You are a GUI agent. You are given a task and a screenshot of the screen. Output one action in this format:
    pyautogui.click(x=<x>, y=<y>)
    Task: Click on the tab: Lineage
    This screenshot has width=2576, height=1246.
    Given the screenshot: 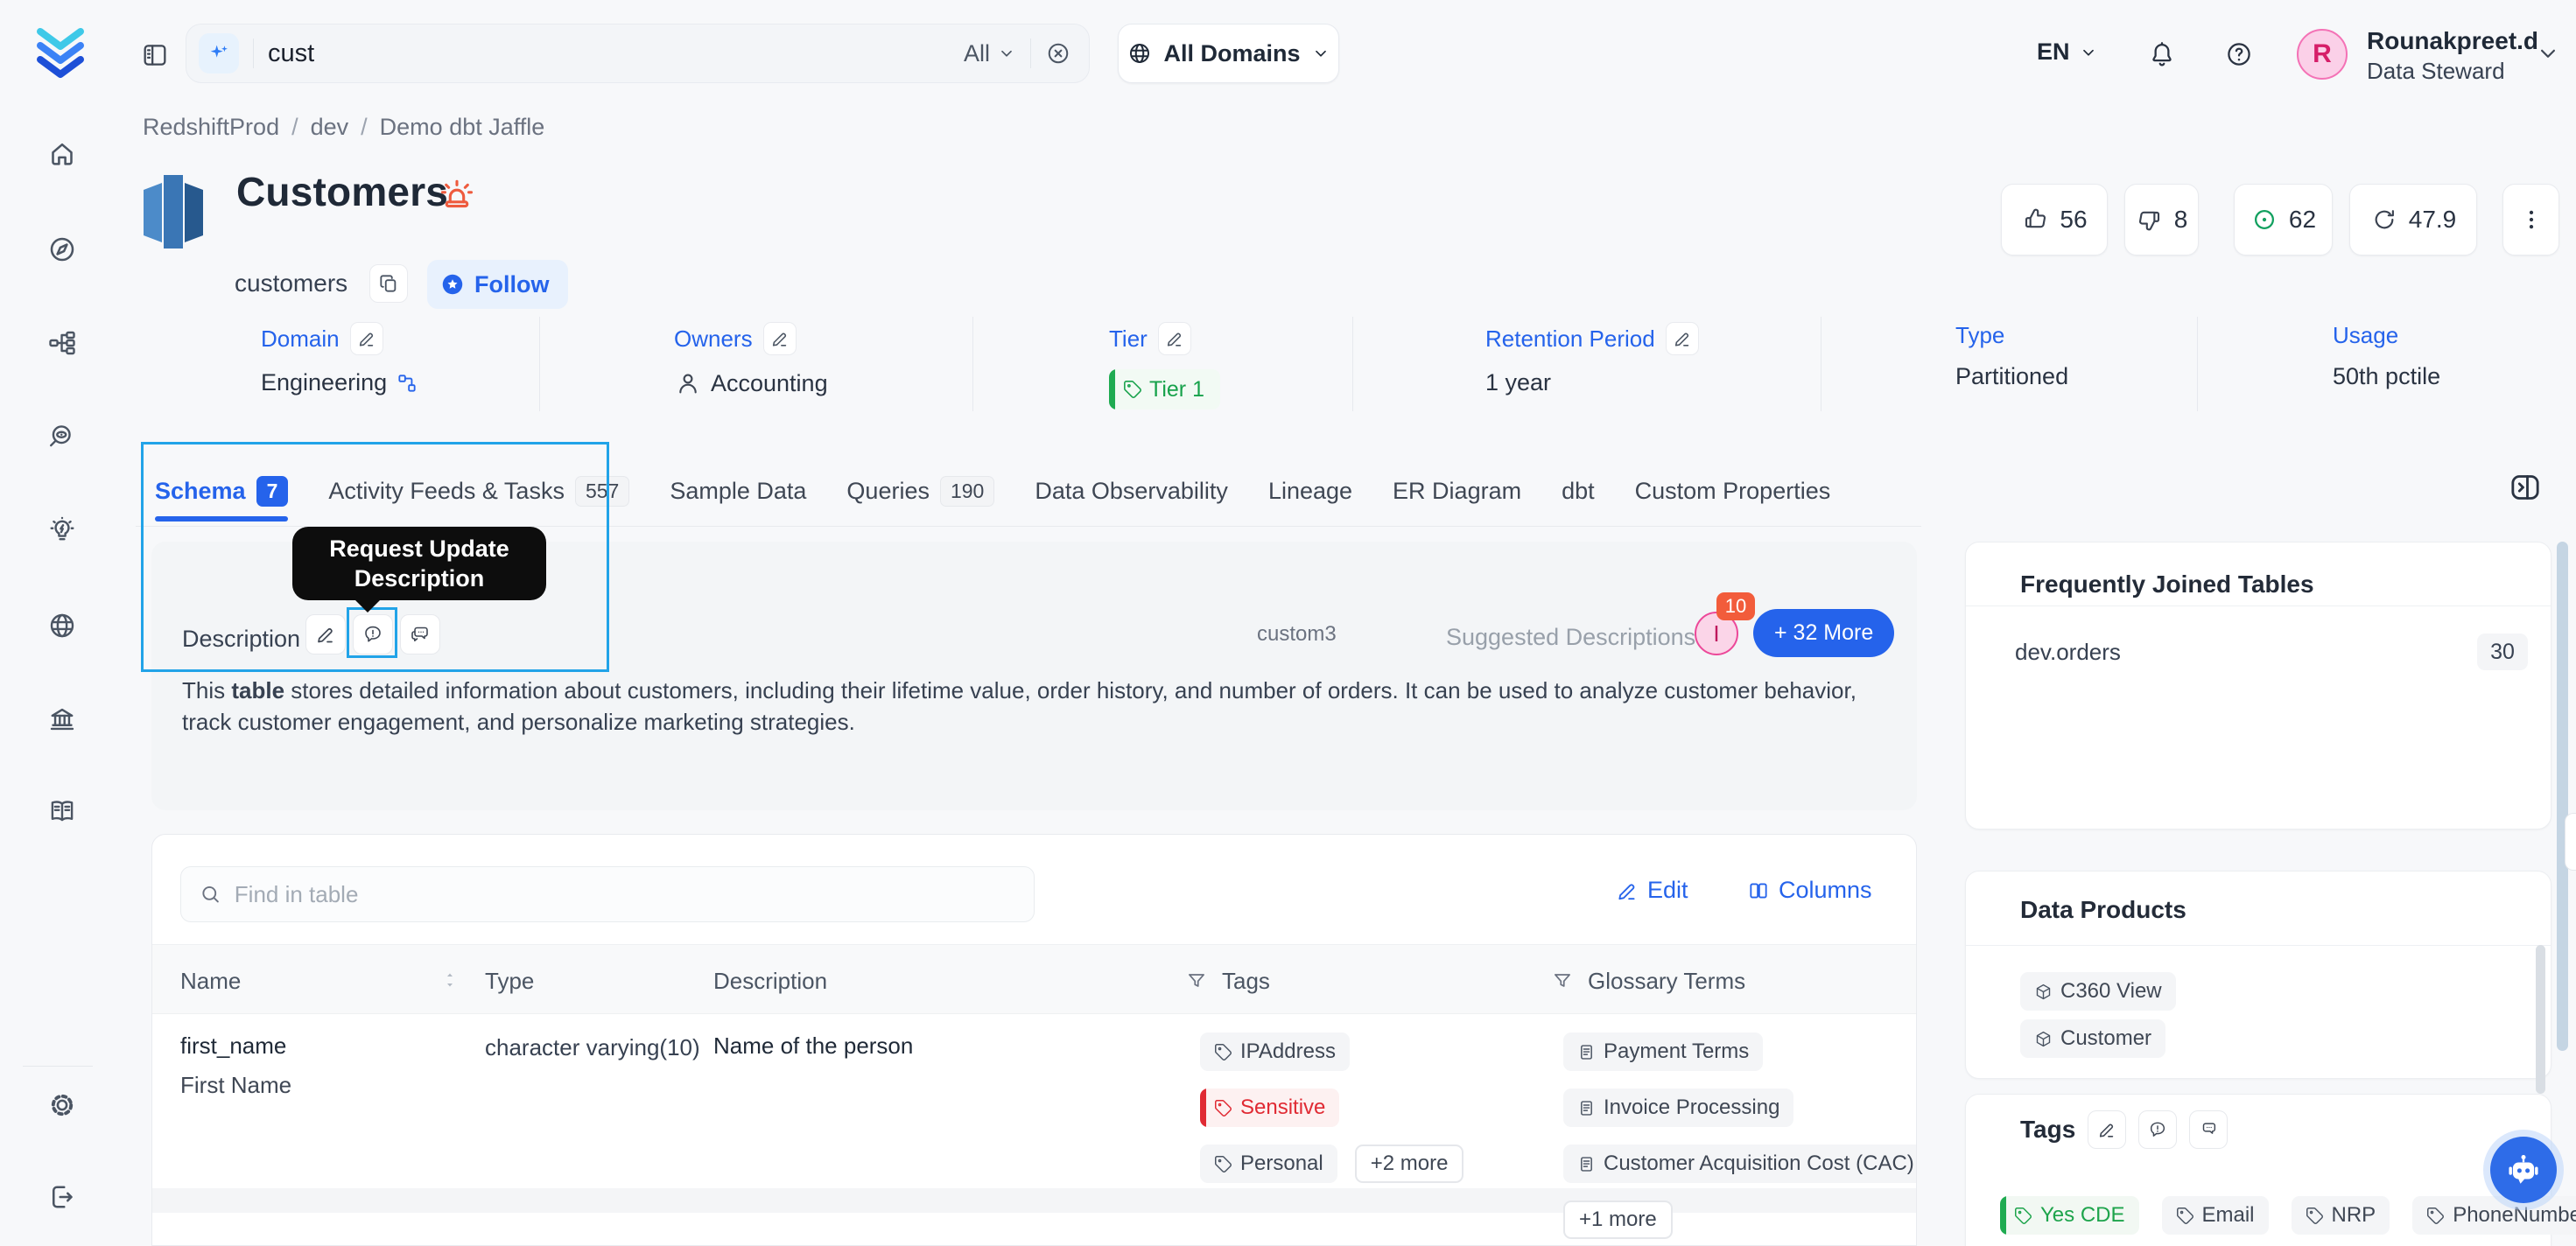 What is the action you would take?
    pyautogui.click(x=1310, y=491)
    